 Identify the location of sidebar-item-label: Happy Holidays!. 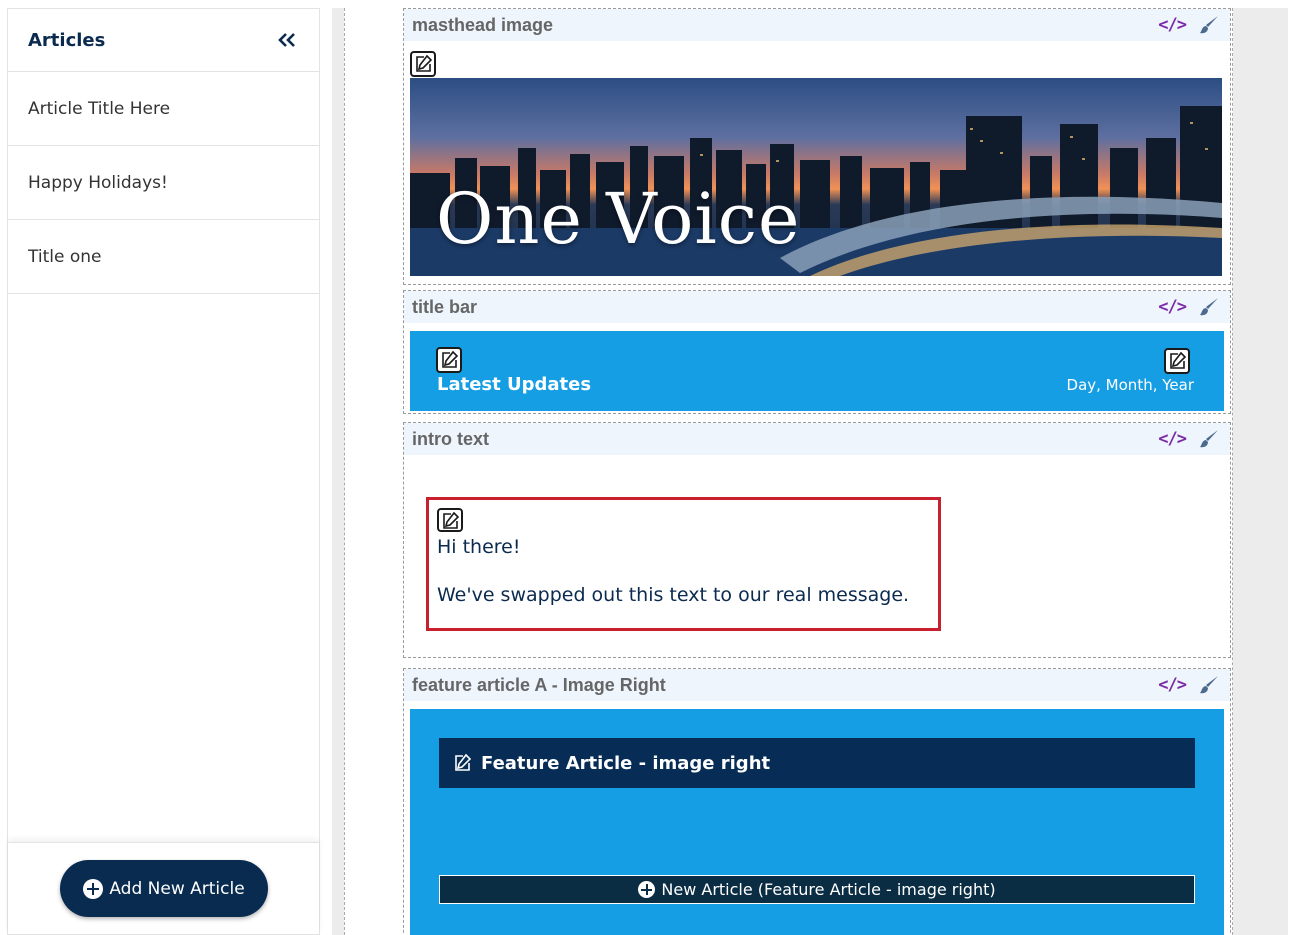
(98, 182).